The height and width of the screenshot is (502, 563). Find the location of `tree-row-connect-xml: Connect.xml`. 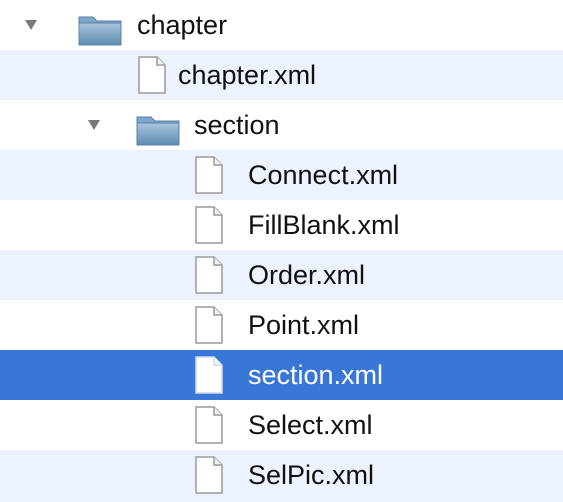

tree-row-connect-xml: Connect.xml is located at coordinates (281, 175).